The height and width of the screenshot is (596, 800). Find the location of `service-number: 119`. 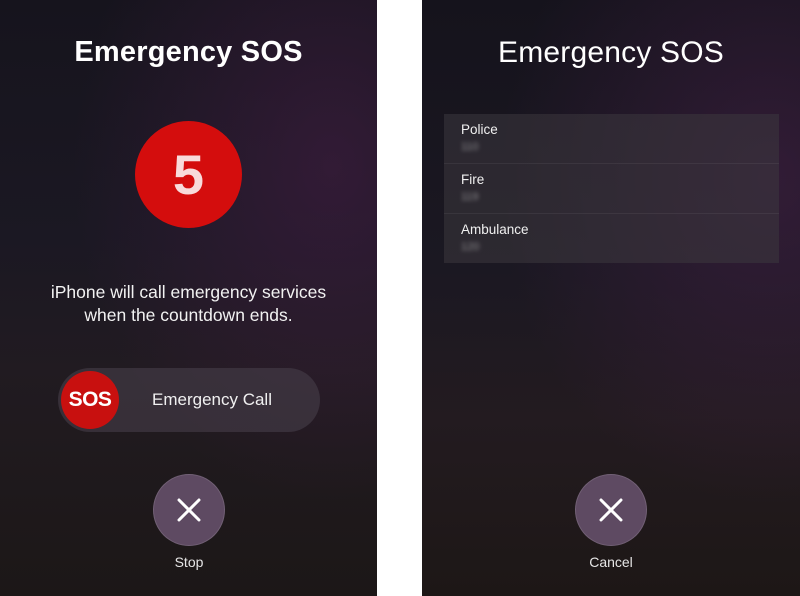

service-number: 119 is located at coordinates (470, 197).